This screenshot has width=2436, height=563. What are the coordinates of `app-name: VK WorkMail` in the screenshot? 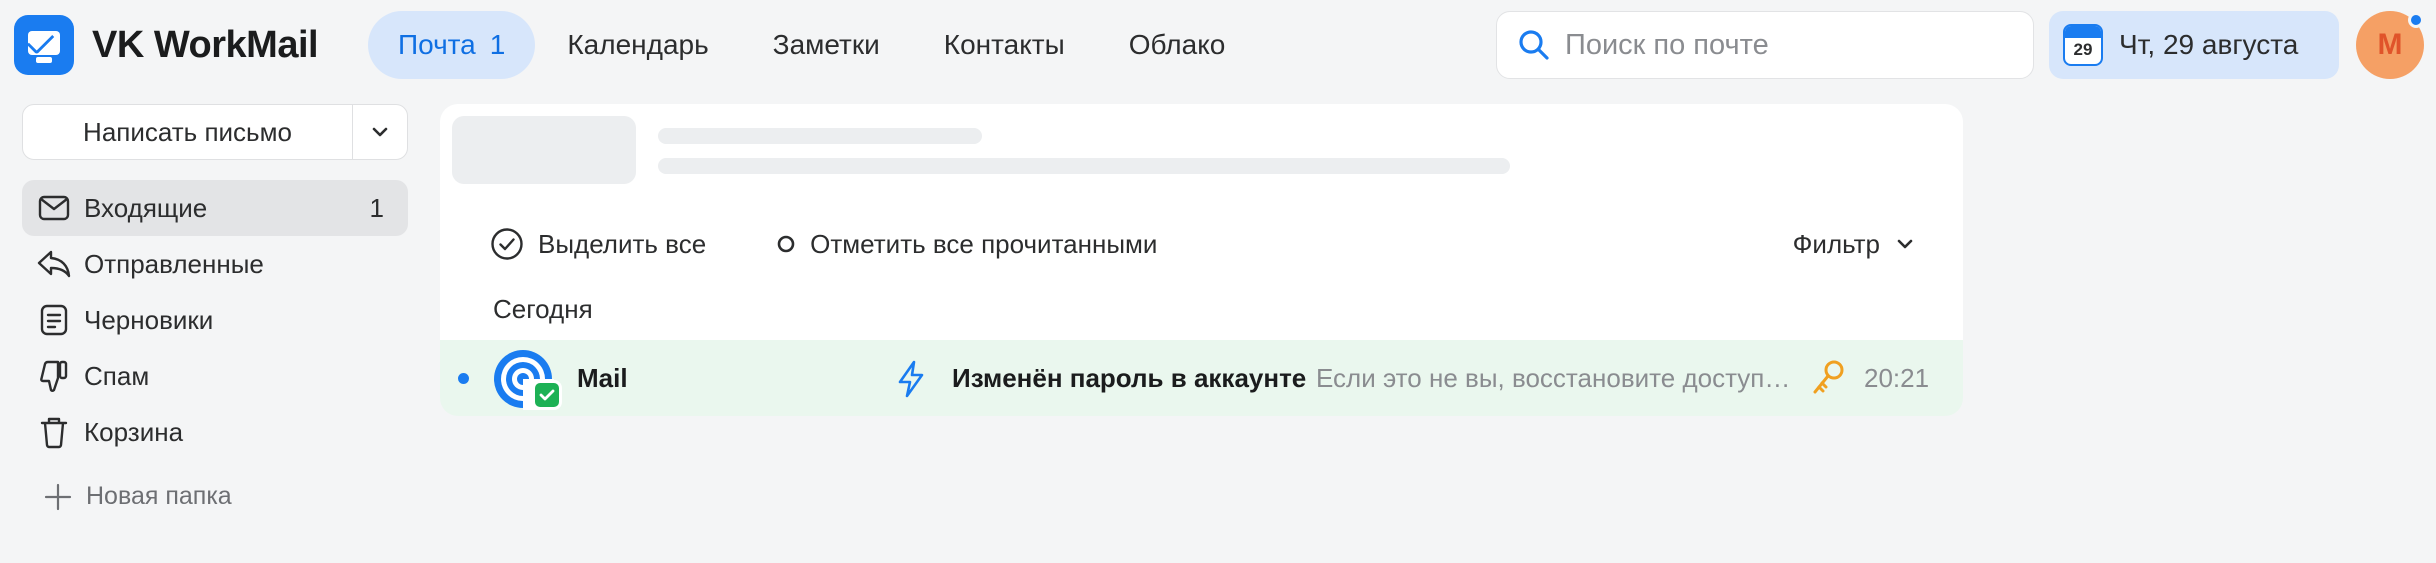 It's located at (205, 44).